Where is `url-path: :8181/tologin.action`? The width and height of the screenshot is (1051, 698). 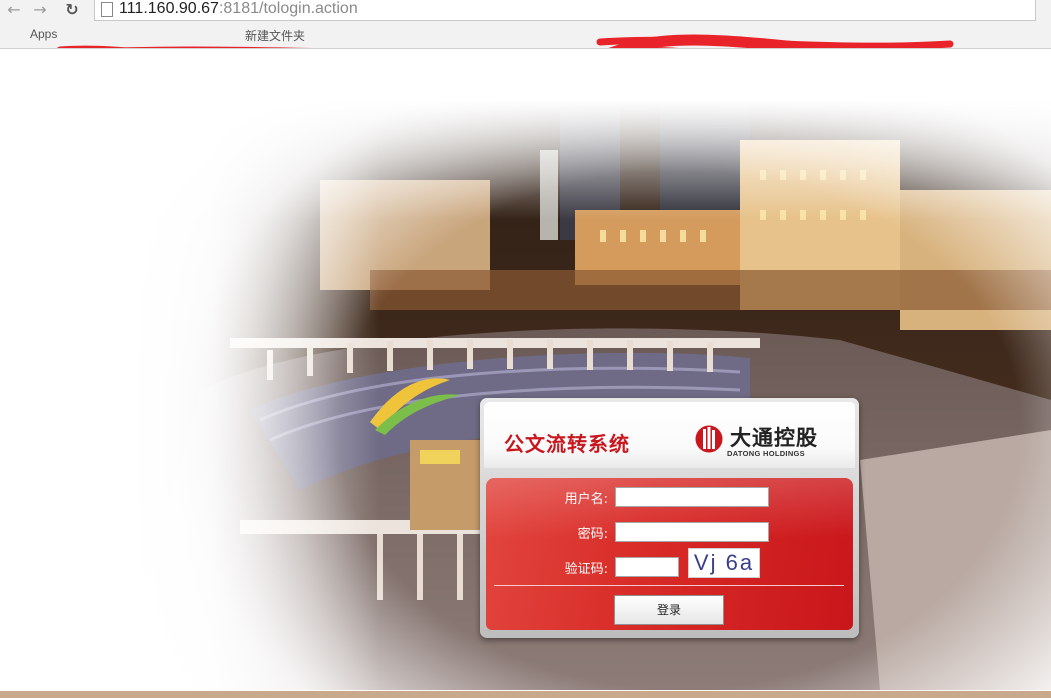 url-path: :8181/tologin.action is located at coordinates (288, 8).